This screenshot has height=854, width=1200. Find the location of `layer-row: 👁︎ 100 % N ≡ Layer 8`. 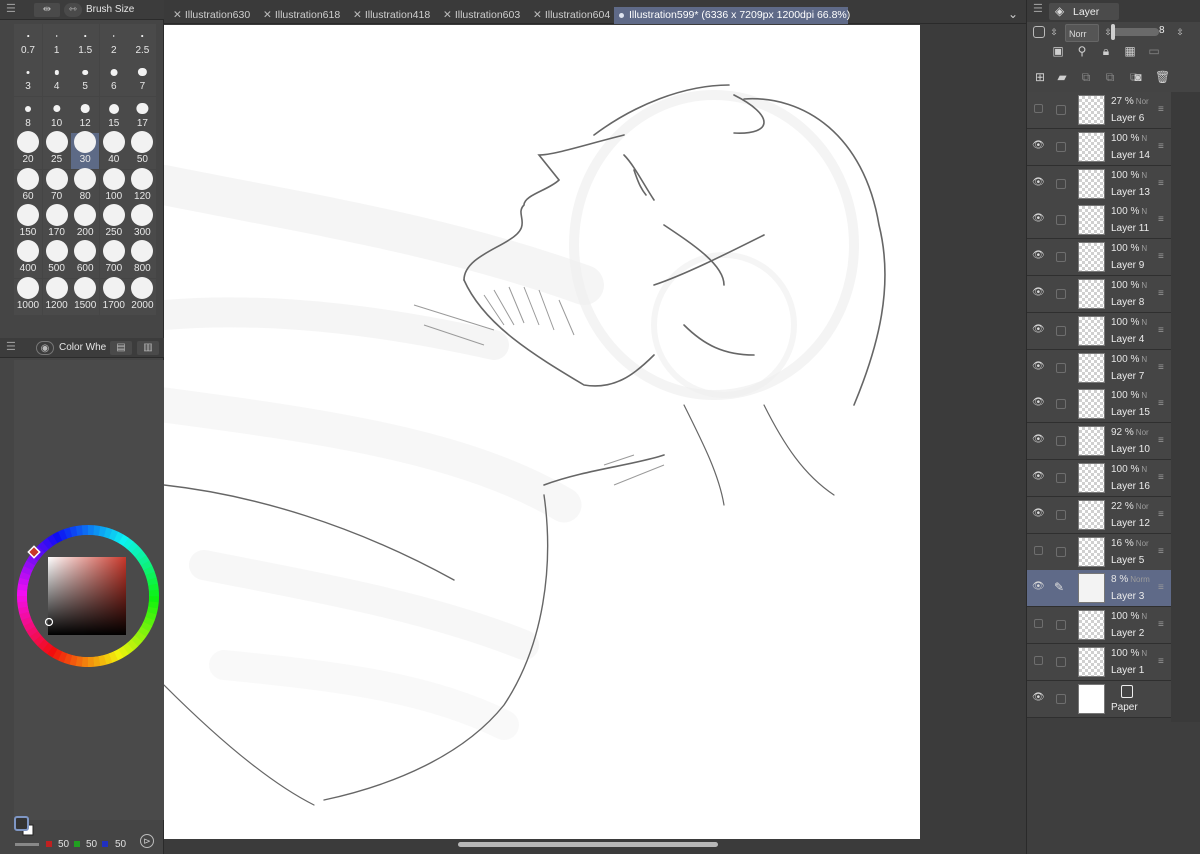

layer-row: 👁︎ 100 % N ≡ Layer 8 is located at coordinates (1099, 294).